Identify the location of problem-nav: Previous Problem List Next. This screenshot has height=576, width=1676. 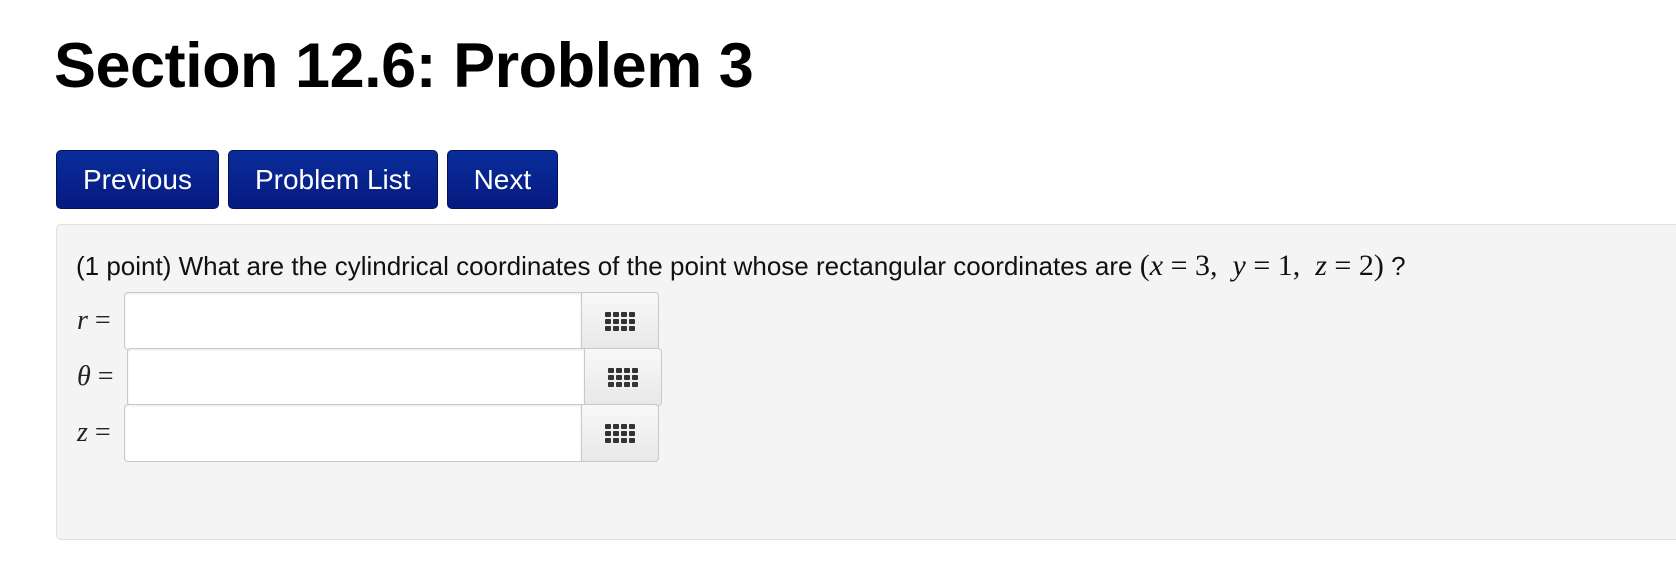
(307, 179).